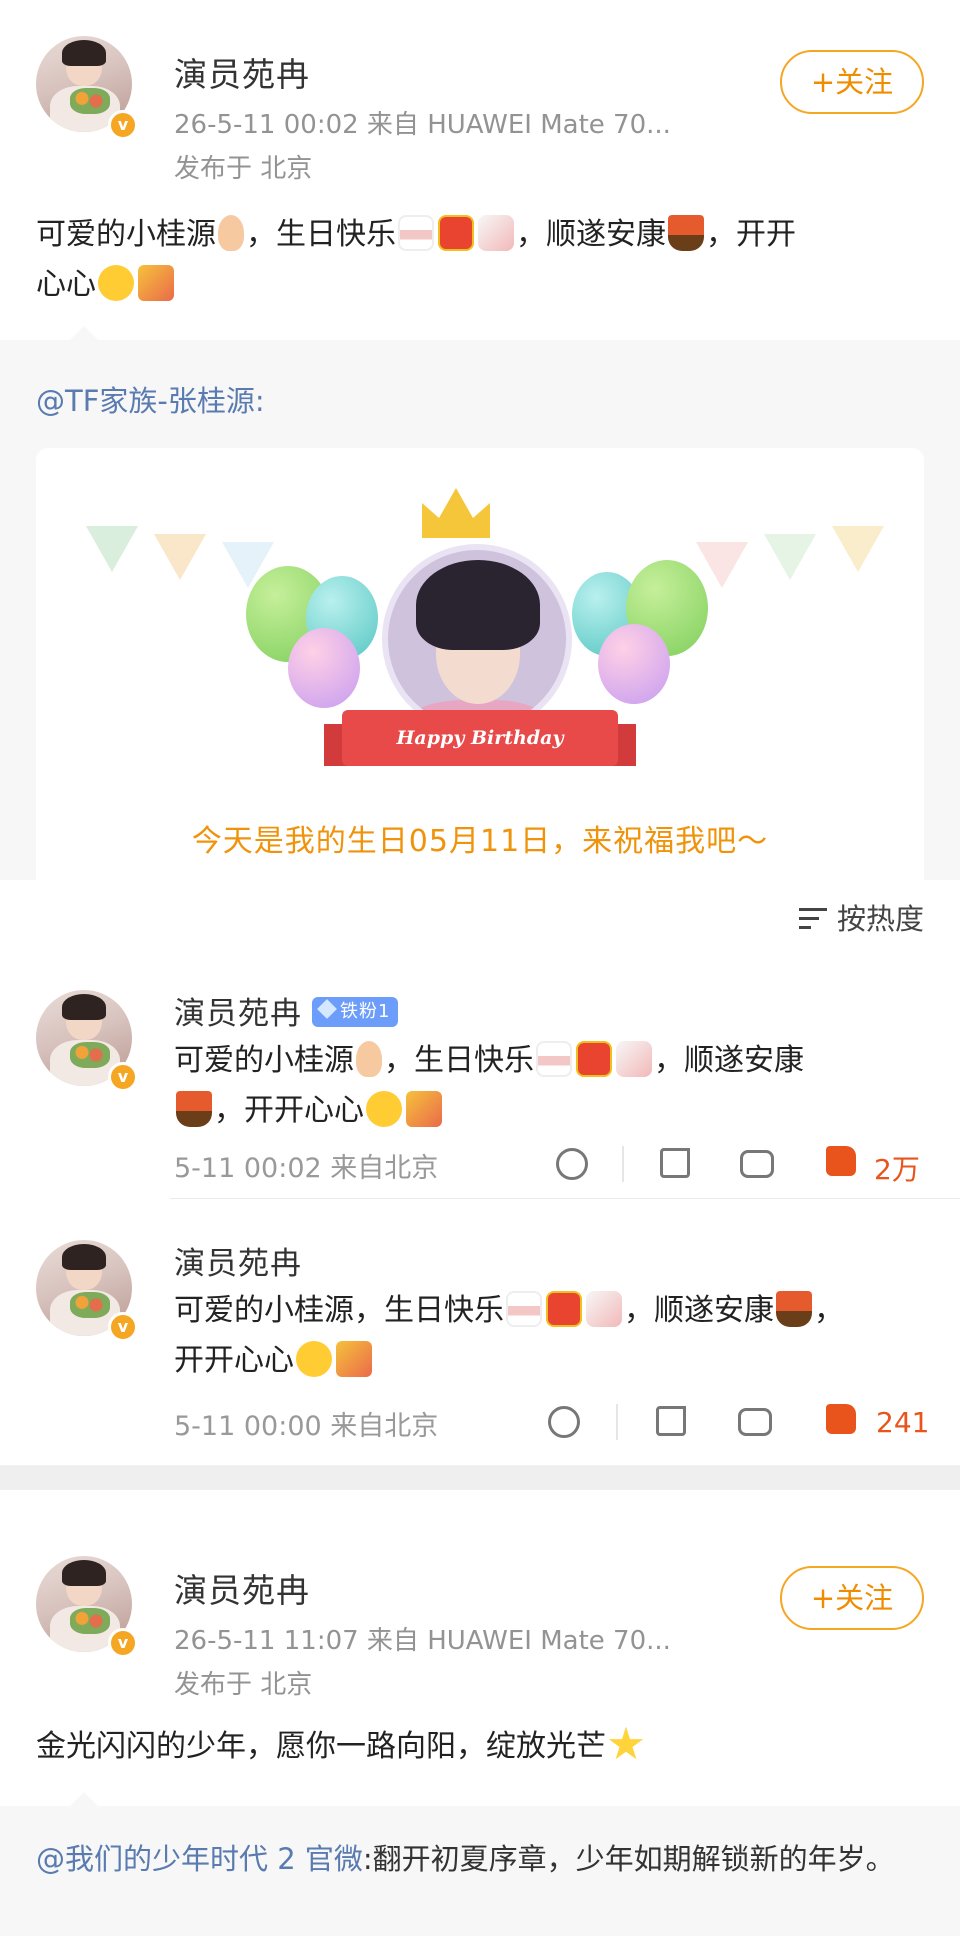  I want to click on post-text: 可爱的小桂源 ，生日快乐 ，顺遂安康 ，开开 心心, so click(486, 260).